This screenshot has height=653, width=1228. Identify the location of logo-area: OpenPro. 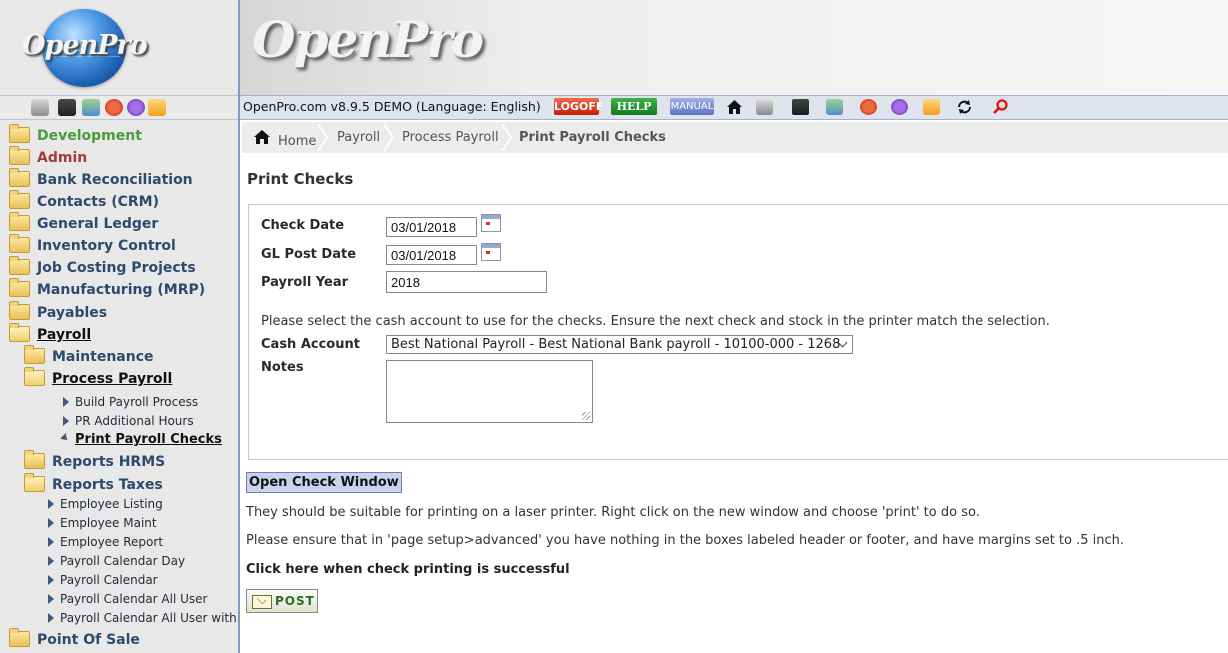
(119, 47).